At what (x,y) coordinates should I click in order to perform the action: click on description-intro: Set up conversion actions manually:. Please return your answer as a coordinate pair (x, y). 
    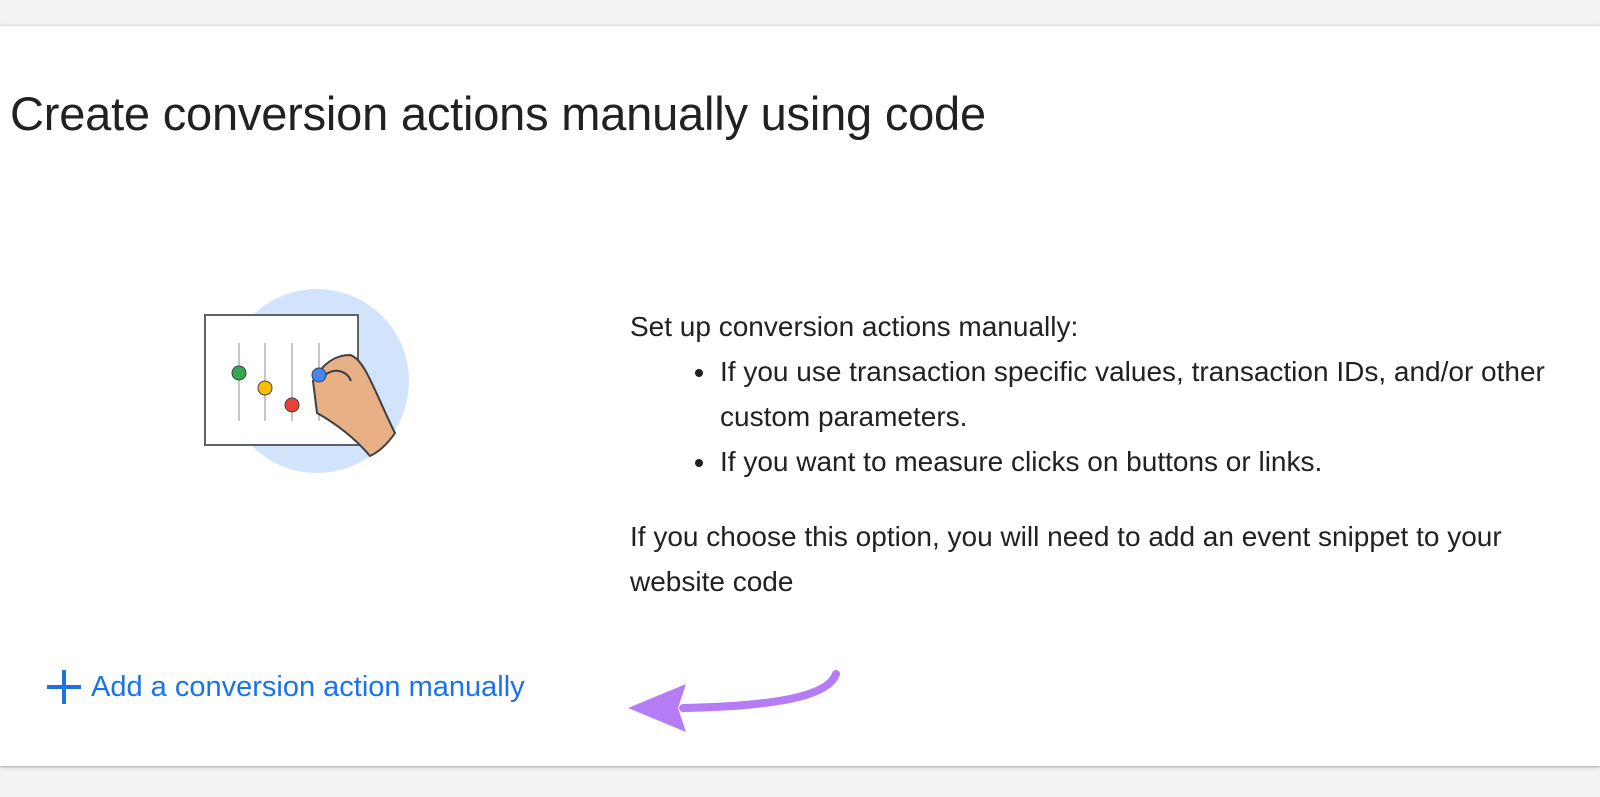
    Looking at the image, I should click on (854, 326).